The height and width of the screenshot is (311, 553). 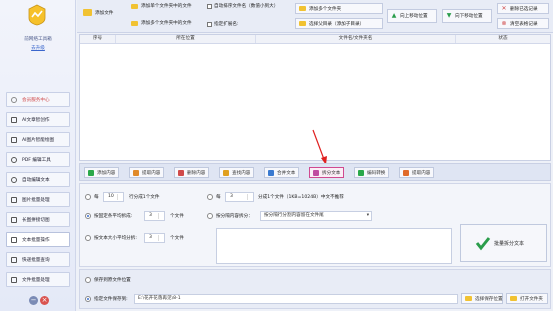 What do you see at coordinates (14, 99) in the screenshot?
I see `user-circle-icon` at bounding box center [14, 99].